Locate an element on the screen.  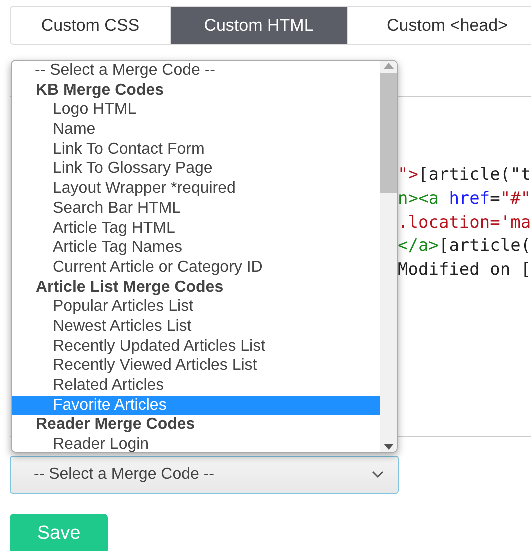
dropdown-option: -- Select a Merge Code -- is located at coordinates (196, 71).